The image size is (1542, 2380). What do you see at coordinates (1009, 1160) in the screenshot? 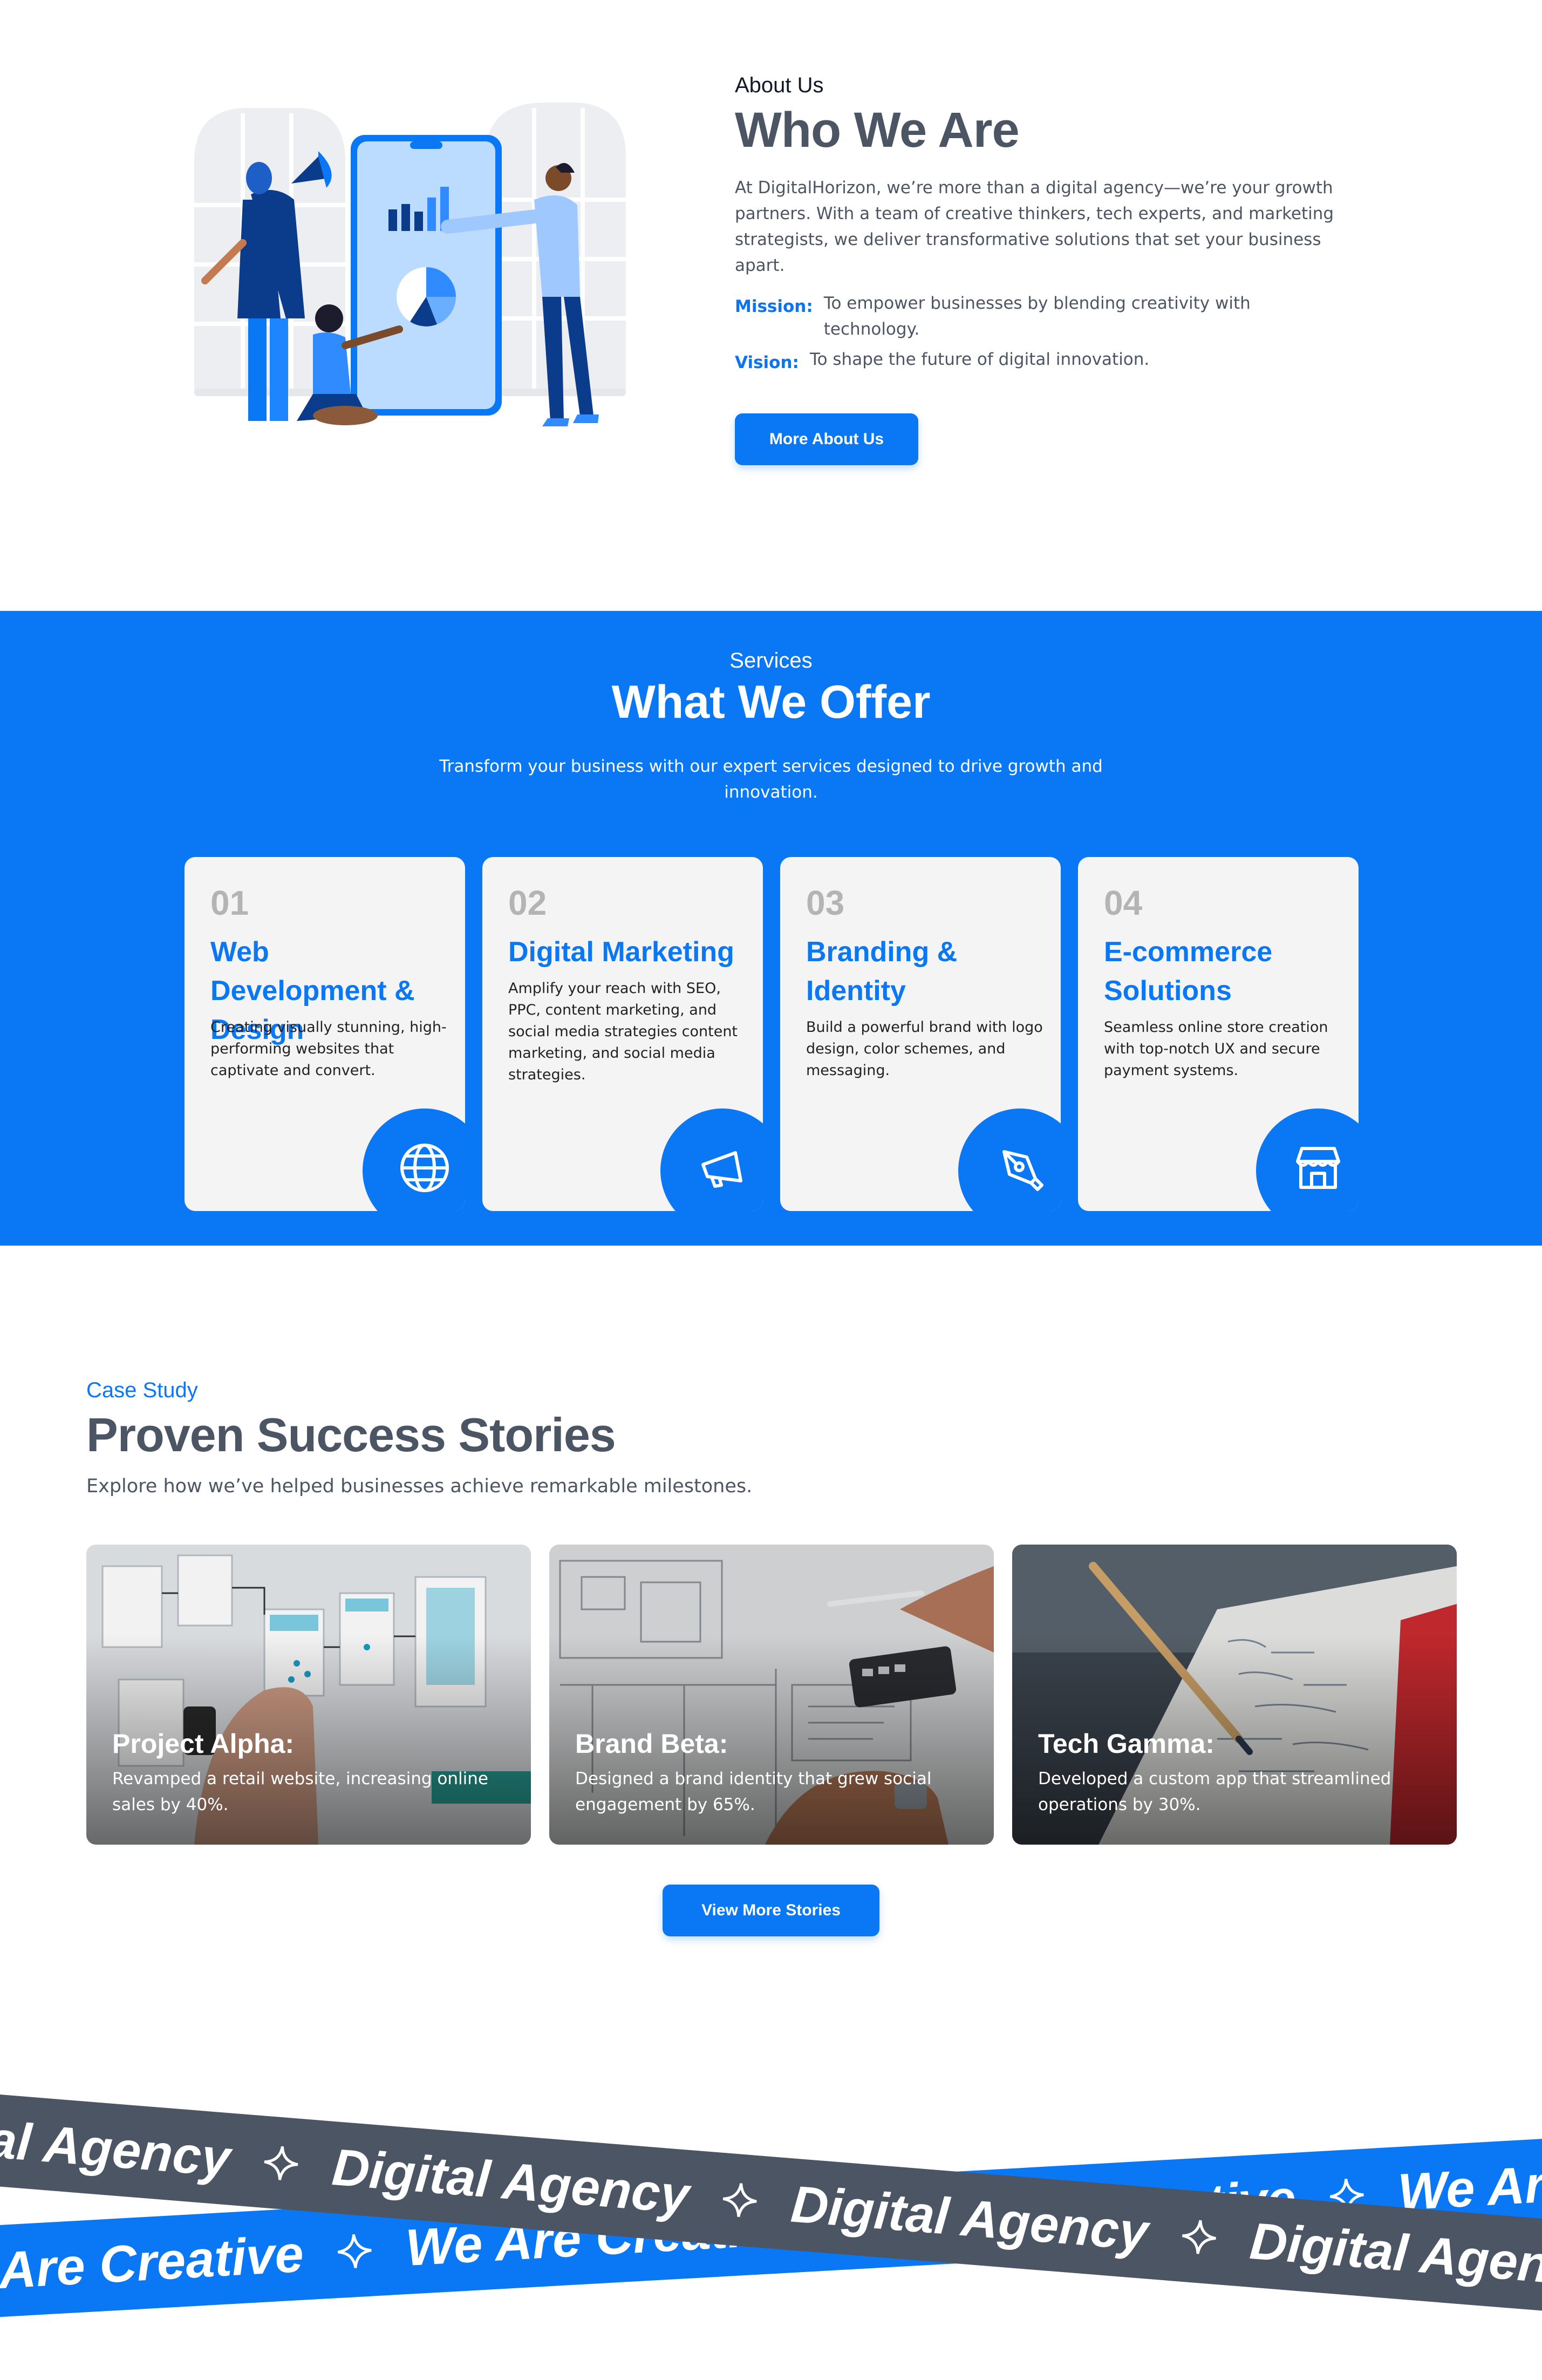
I see `pen-tool-icon` at bounding box center [1009, 1160].